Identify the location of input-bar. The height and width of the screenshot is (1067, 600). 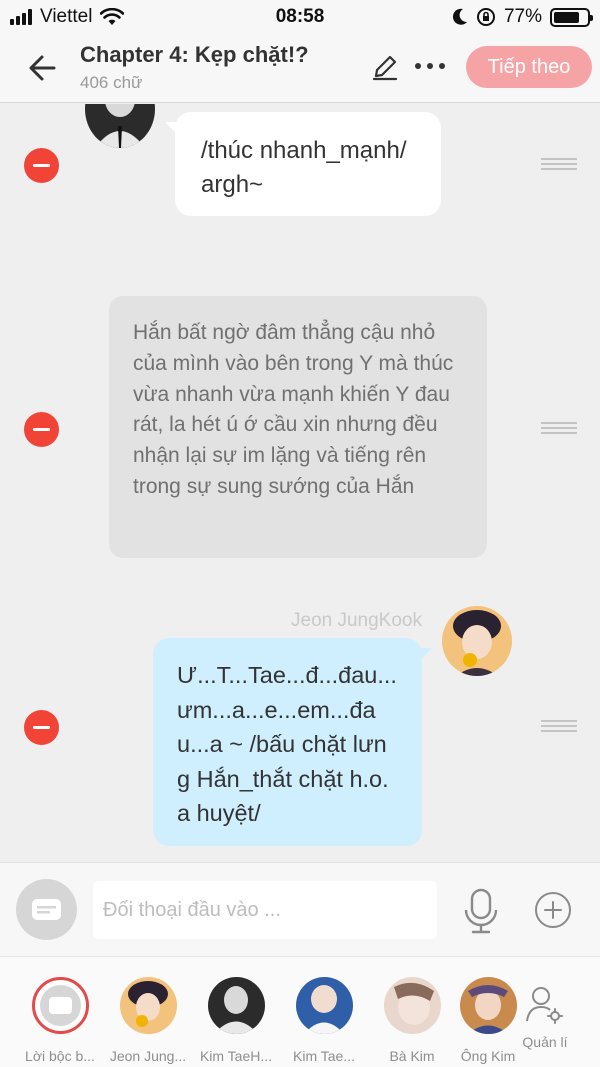
(300, 909).